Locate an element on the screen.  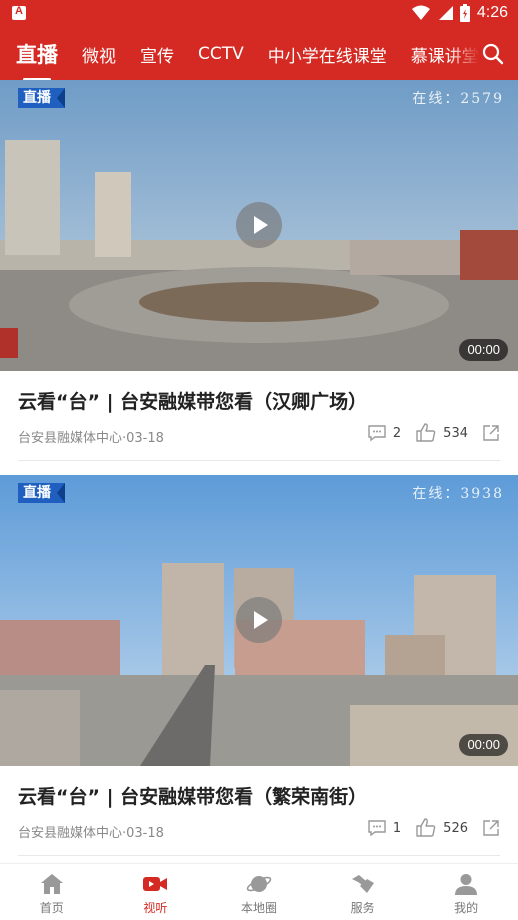
video-meta: 台安县融媒体中心·03-18 2 534 is located at coordinates (259, 439).